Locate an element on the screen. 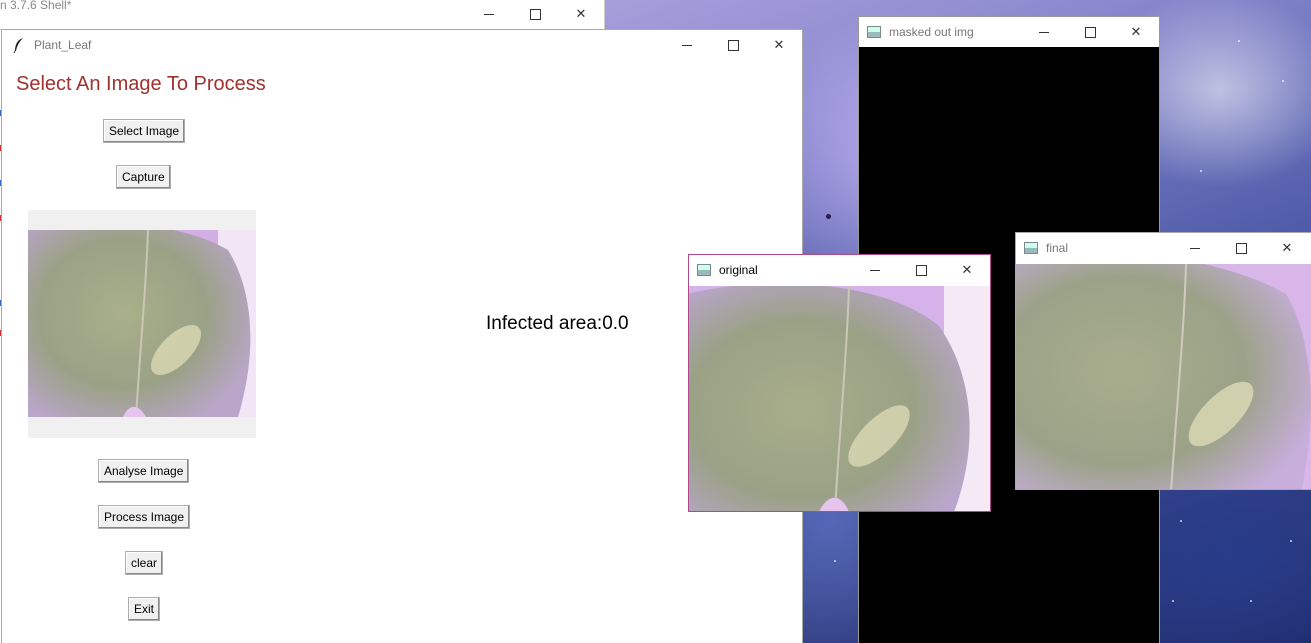 Image resolution: width=1311 pixels, height=643 pixels. leaf-image is located at coordinates (142, 323).